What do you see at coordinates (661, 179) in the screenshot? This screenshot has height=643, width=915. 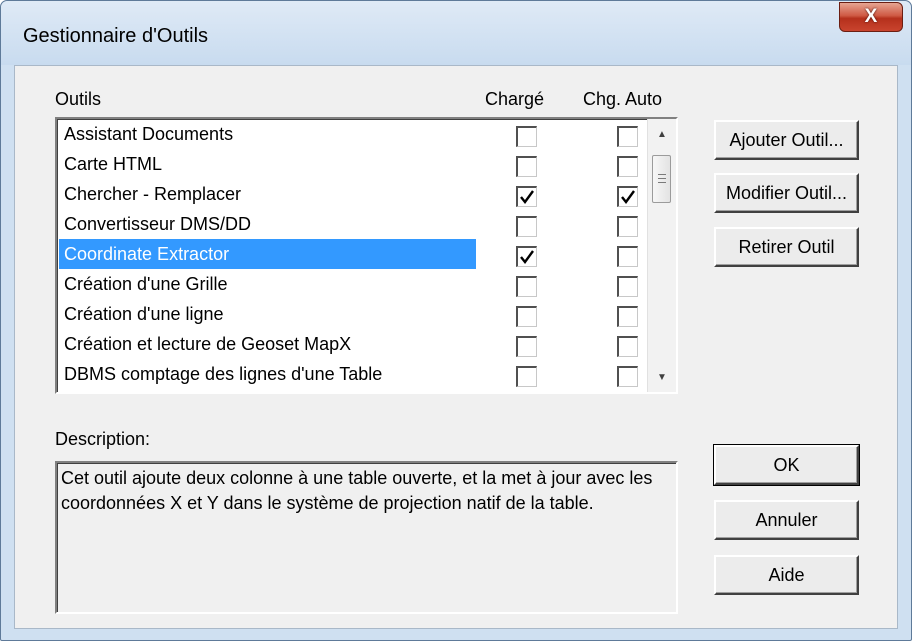 I see `scroll-thumb` at bounding box center [661, 179].